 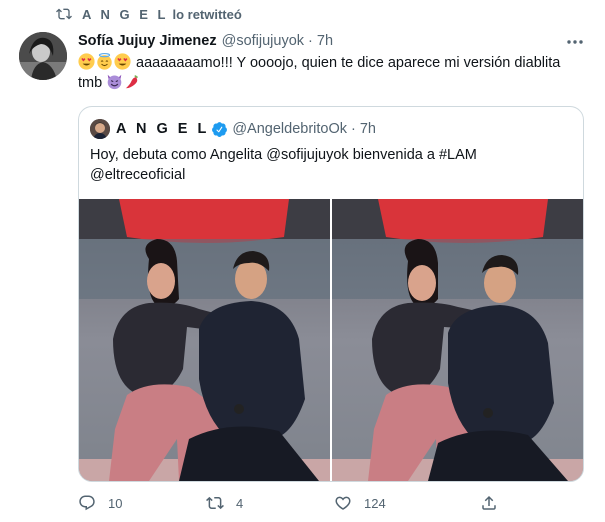 I want to click on share-button, so click(x=495, y=503).